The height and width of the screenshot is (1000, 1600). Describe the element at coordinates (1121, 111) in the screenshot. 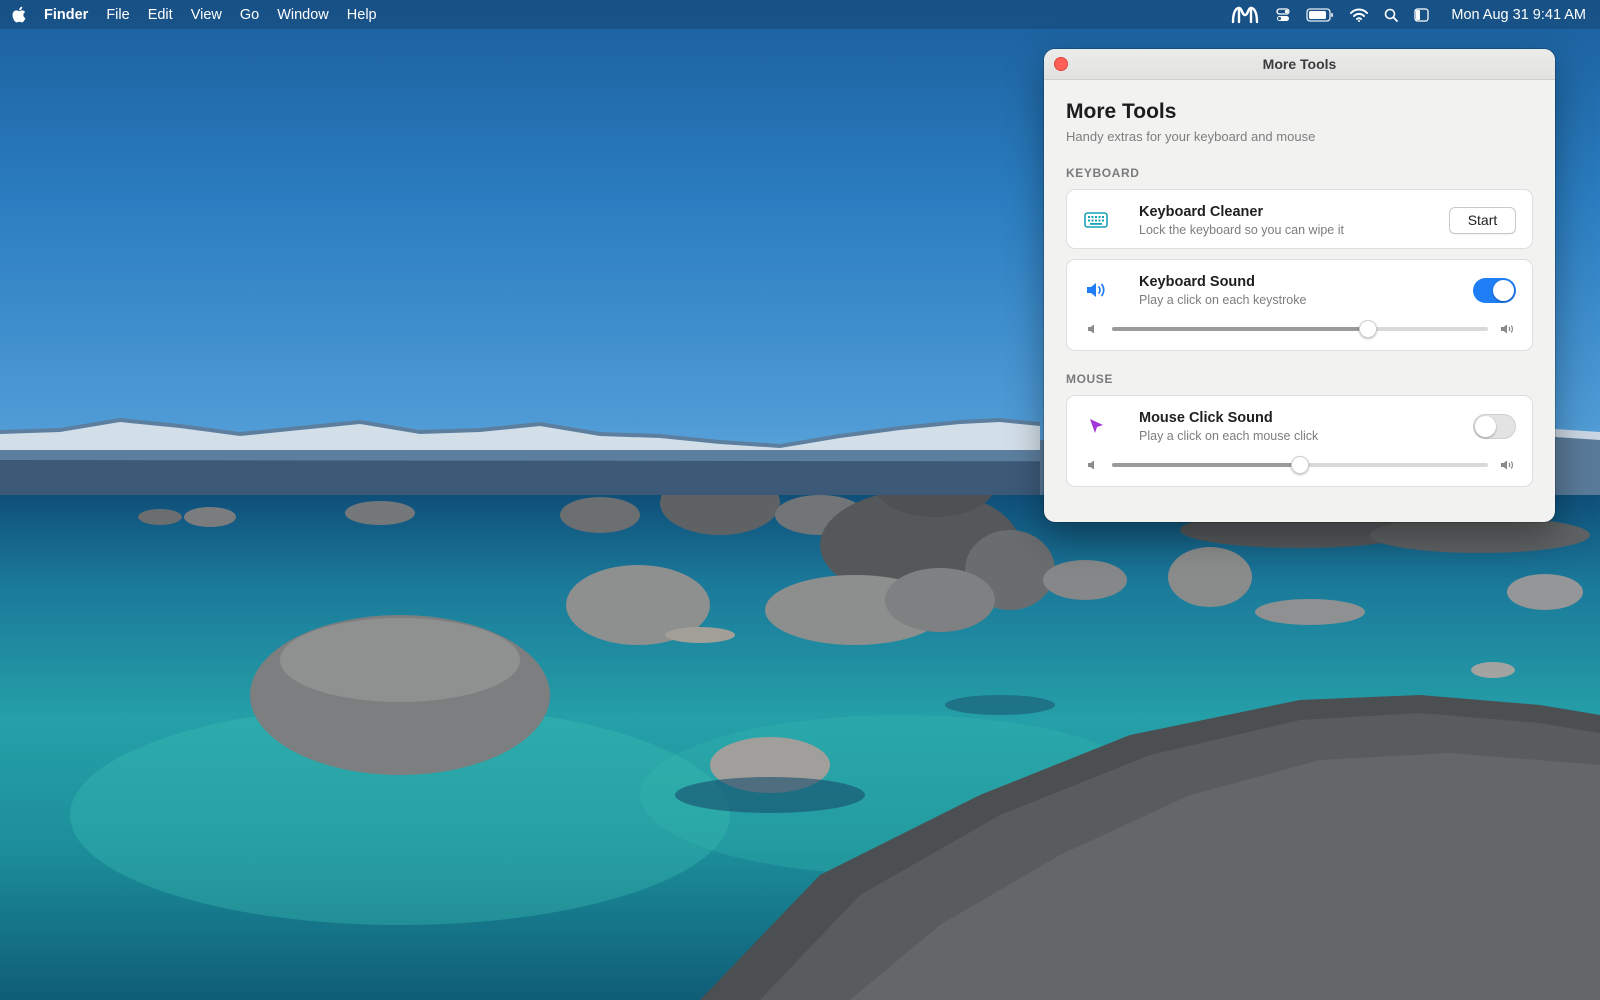

I see `page-title: More Tools` at that location.